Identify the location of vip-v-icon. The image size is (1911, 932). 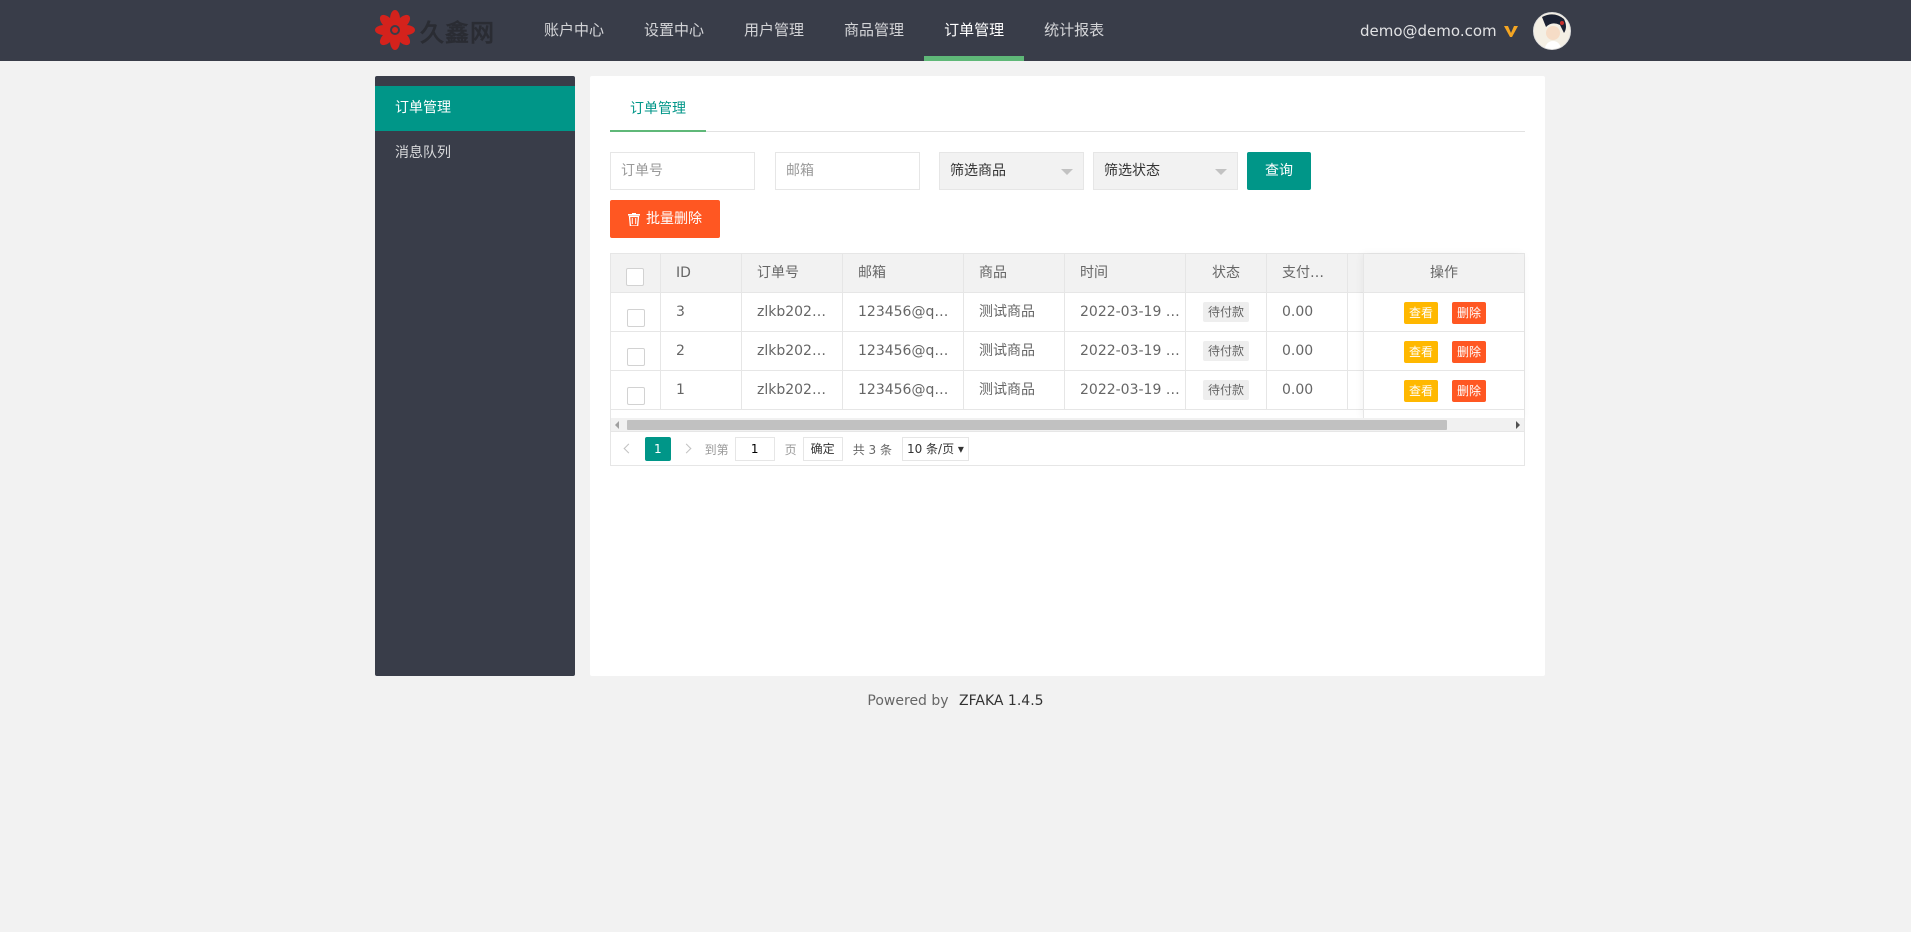
(1510, 31).